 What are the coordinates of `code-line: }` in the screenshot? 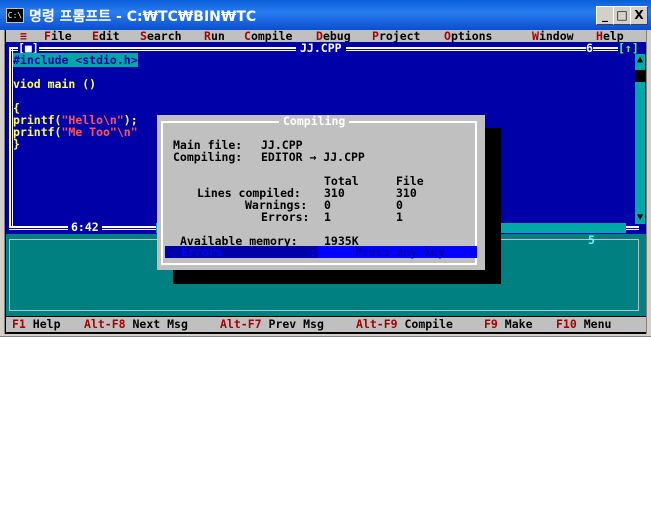 It's located at (16, 144).